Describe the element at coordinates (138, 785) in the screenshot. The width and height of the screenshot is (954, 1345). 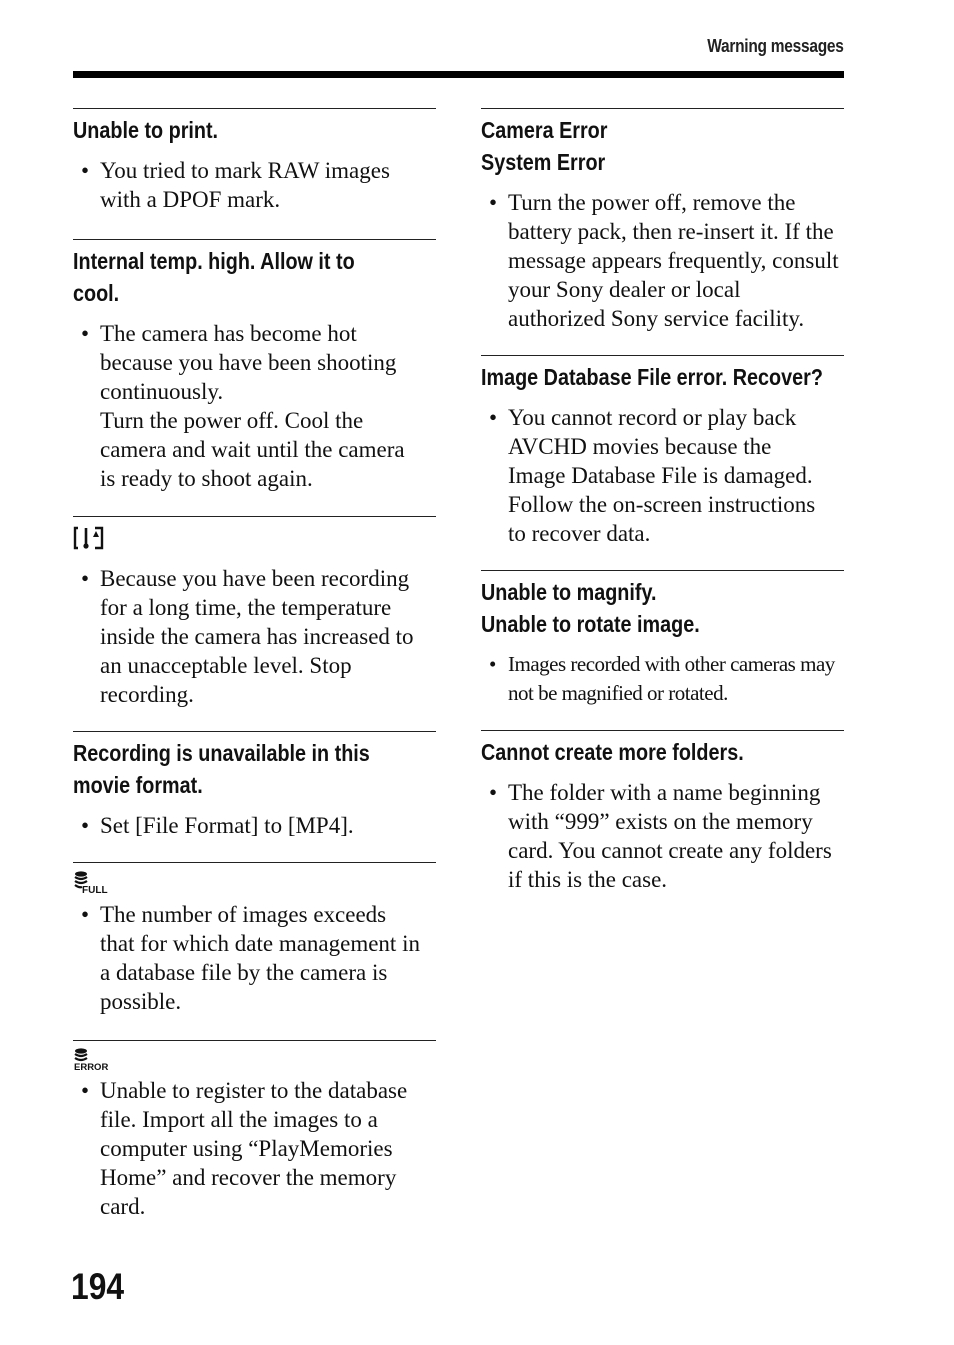
I see `section-heading-line-2: movie format.` at that location.